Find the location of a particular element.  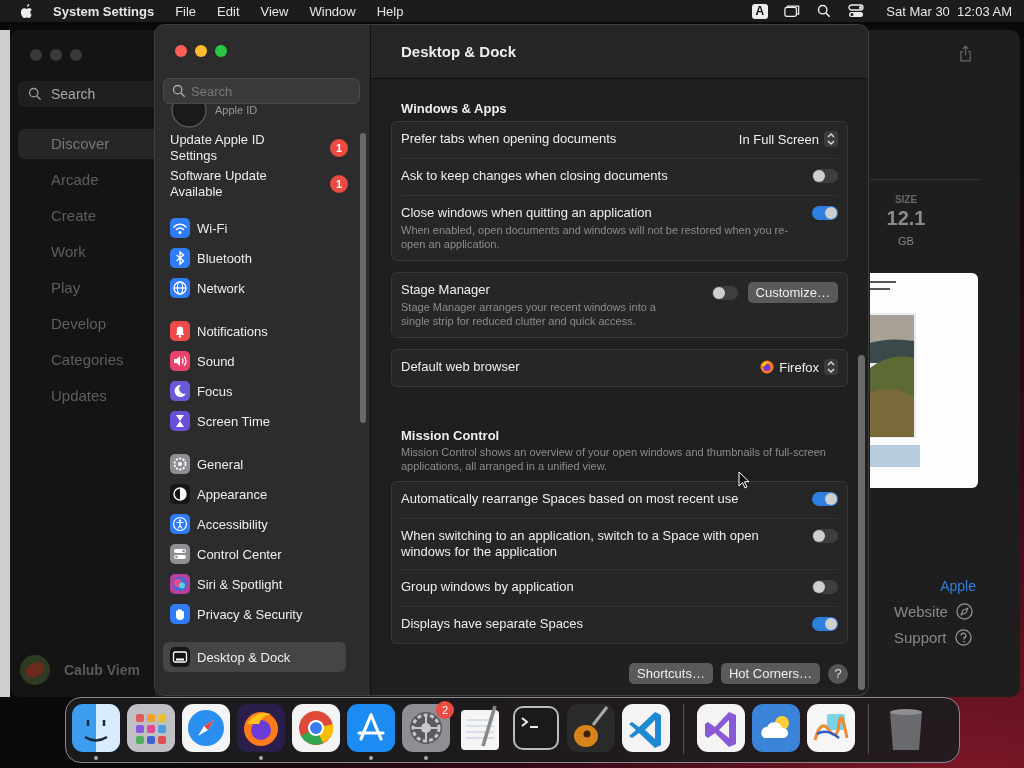

input-source-indicator: A is located at coordinates (760, 11).